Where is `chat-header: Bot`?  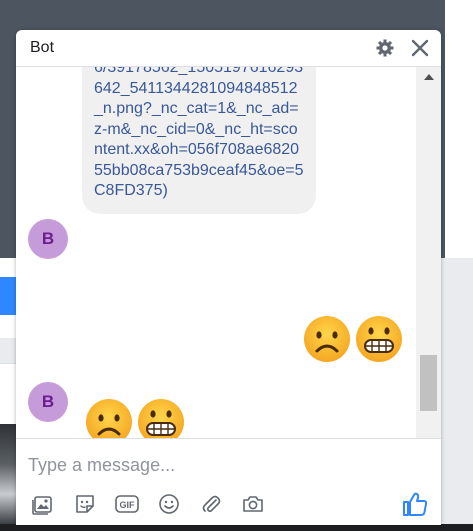 chat-header: Bot is located at coordinates (228, 48).